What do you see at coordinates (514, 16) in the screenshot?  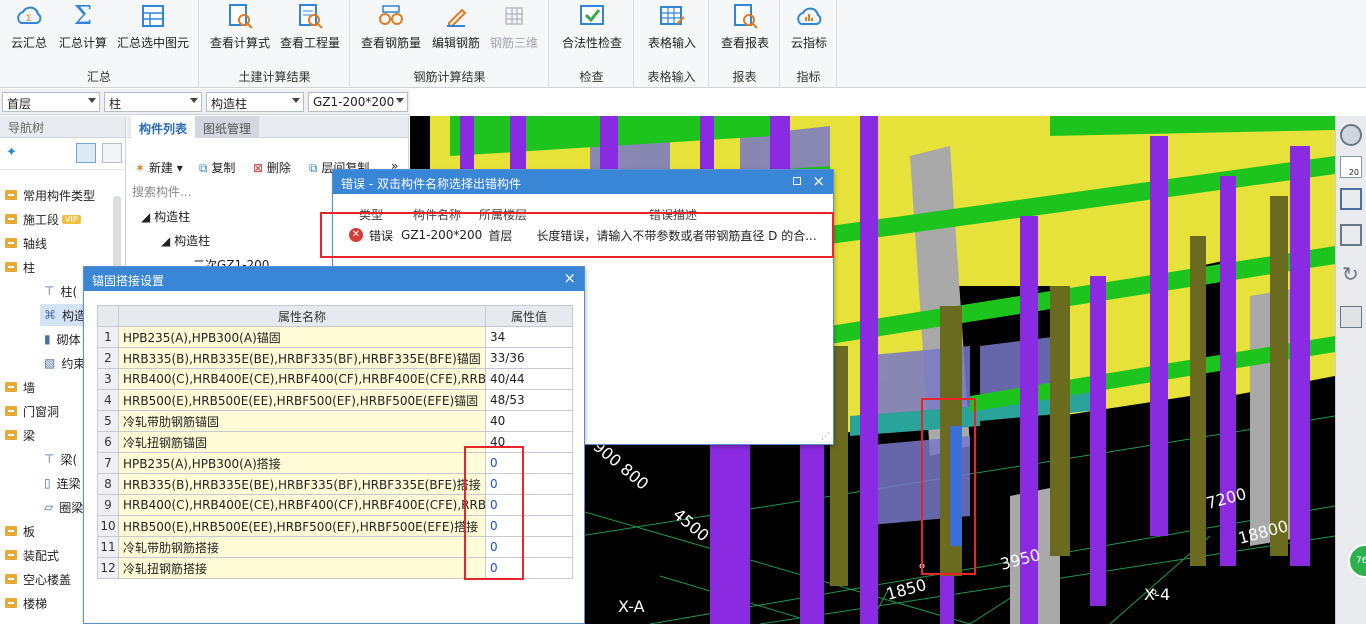 I see `rebar-3d-icon` at bounding box center [514, 16].